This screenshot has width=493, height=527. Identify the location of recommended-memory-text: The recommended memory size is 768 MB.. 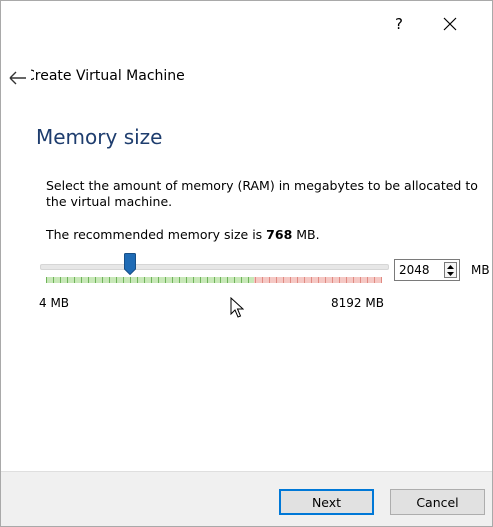
(183, 234).